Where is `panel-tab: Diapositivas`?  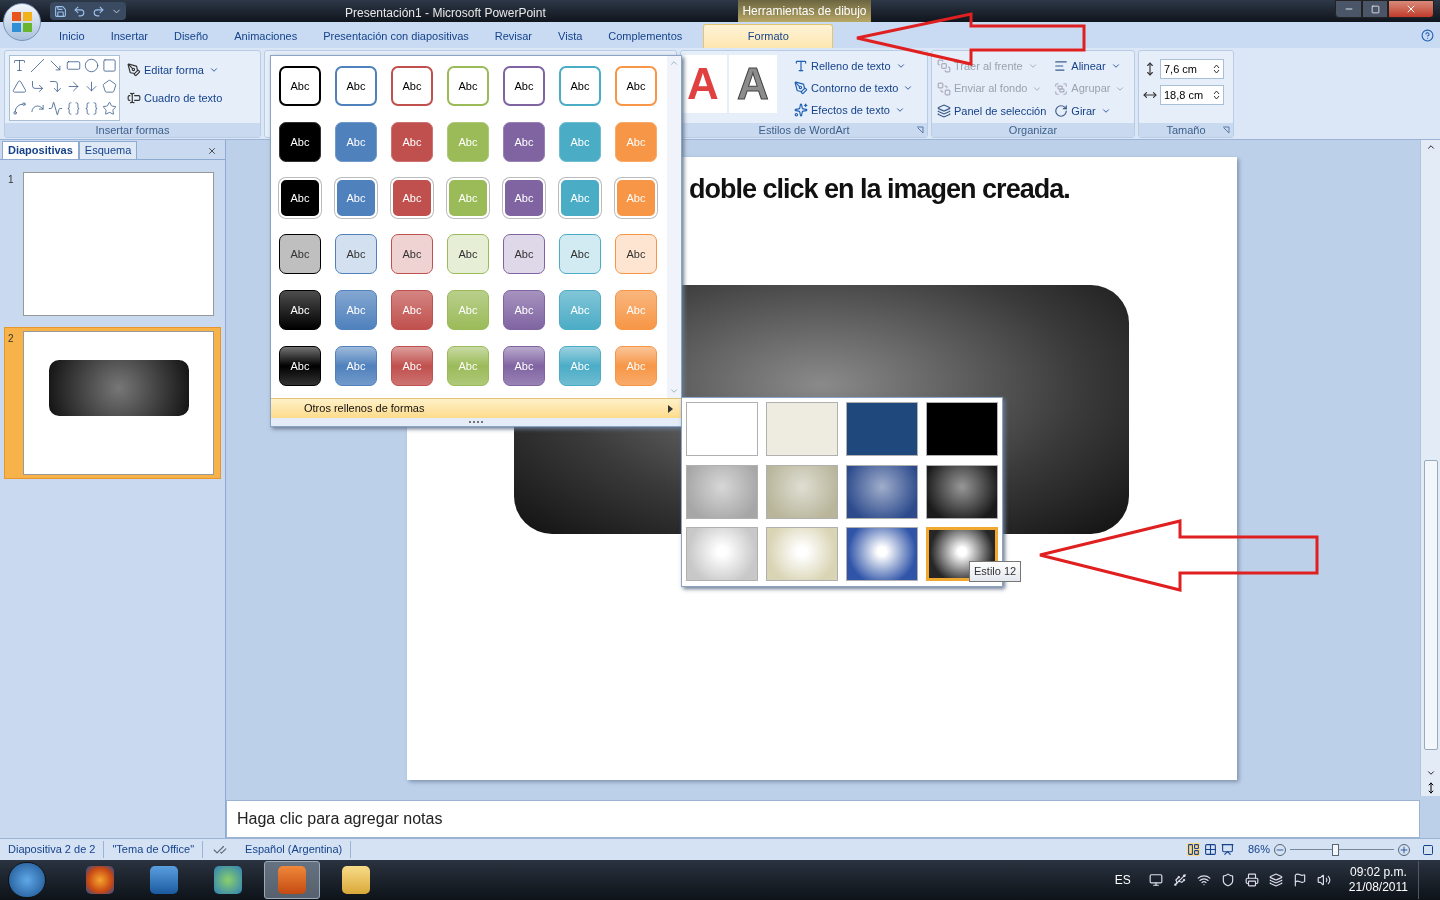 panel-tab: Diapositivas is located at coordinates (40, 150).